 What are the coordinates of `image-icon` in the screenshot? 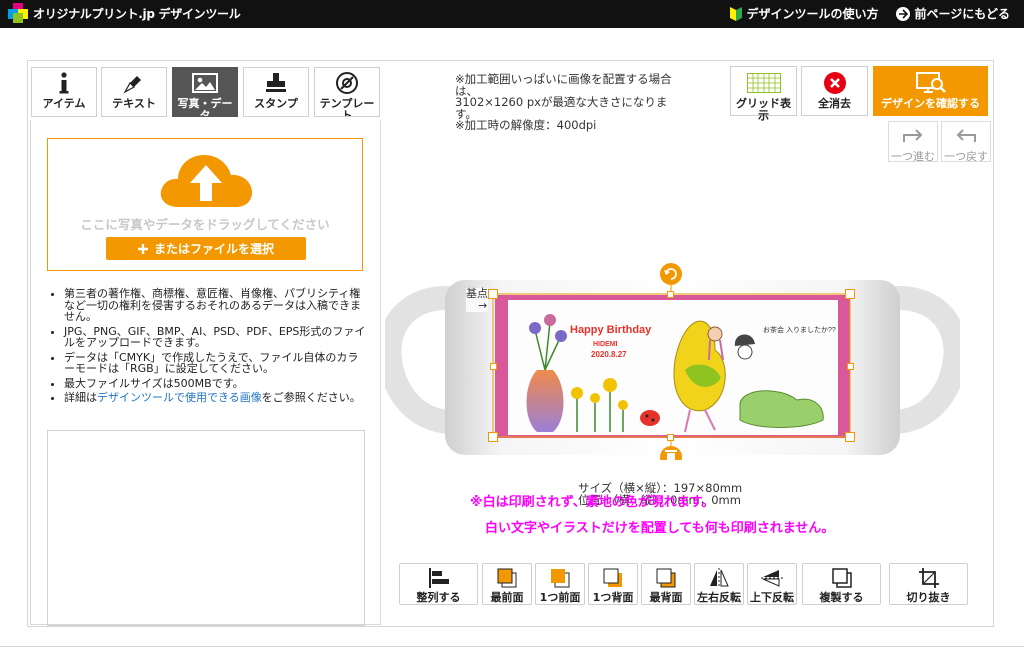 It's located at (205, 83).